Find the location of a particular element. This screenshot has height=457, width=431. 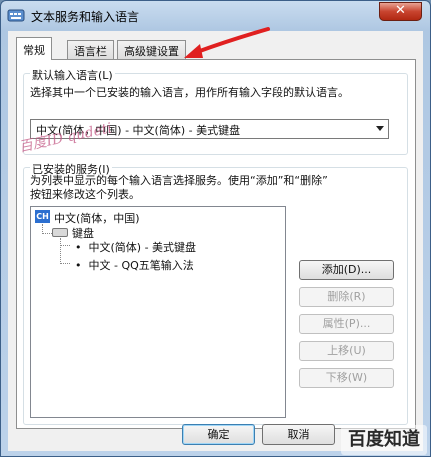

installed-services-description-line1: 为列表中显示的每个输入语言选择服务。使用“添加”和“删除” is located at coordinates (179, 180).